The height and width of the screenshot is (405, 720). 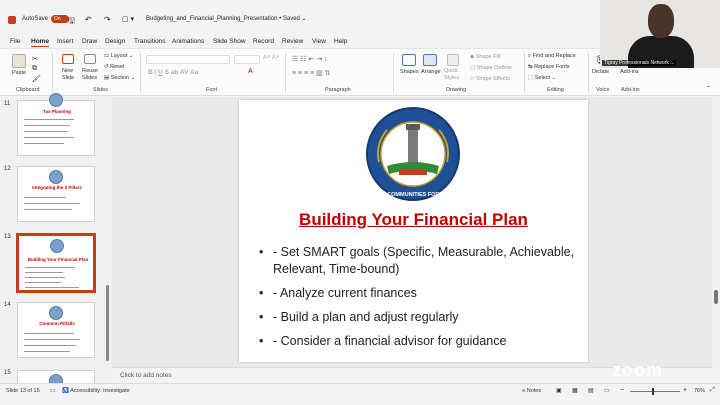 I want to click on tab-slide-show: Slide Show, so click(x=229, y=41).